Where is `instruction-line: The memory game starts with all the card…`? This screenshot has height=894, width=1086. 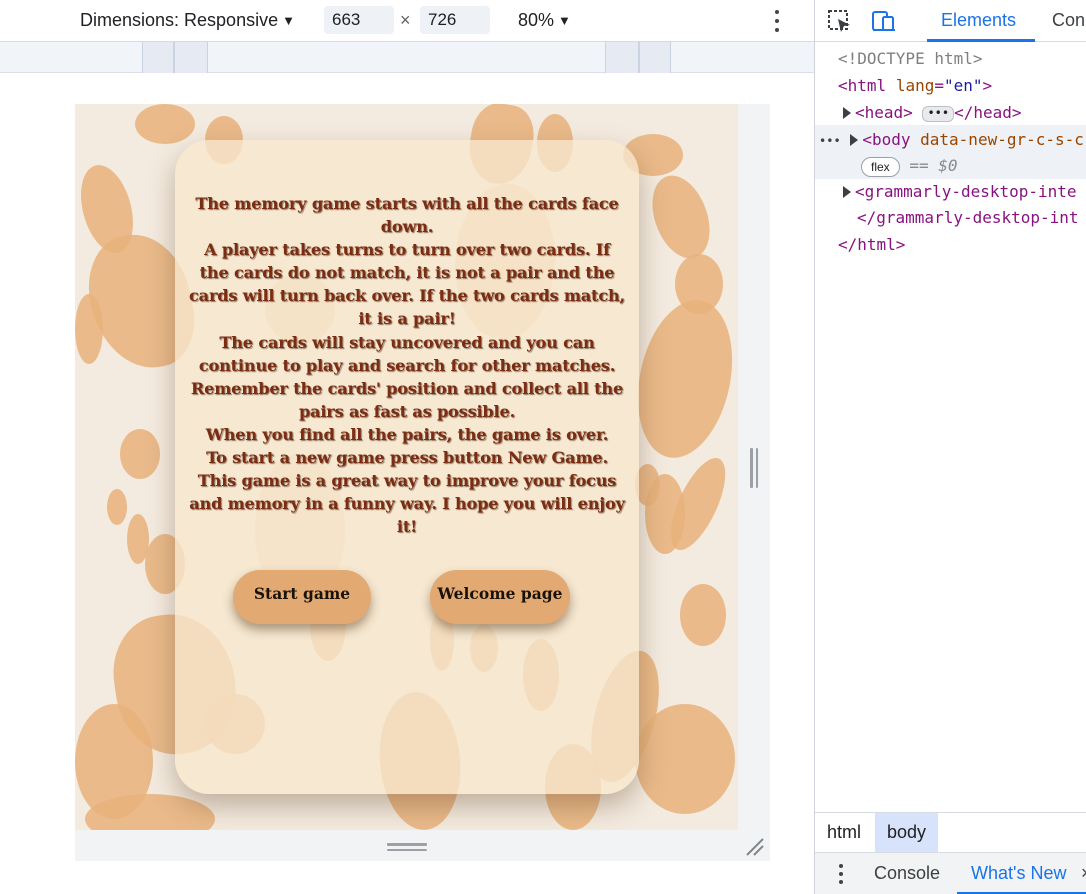 instruction-line: The memory game starts with all the card… is located at coordinates (407, 215).